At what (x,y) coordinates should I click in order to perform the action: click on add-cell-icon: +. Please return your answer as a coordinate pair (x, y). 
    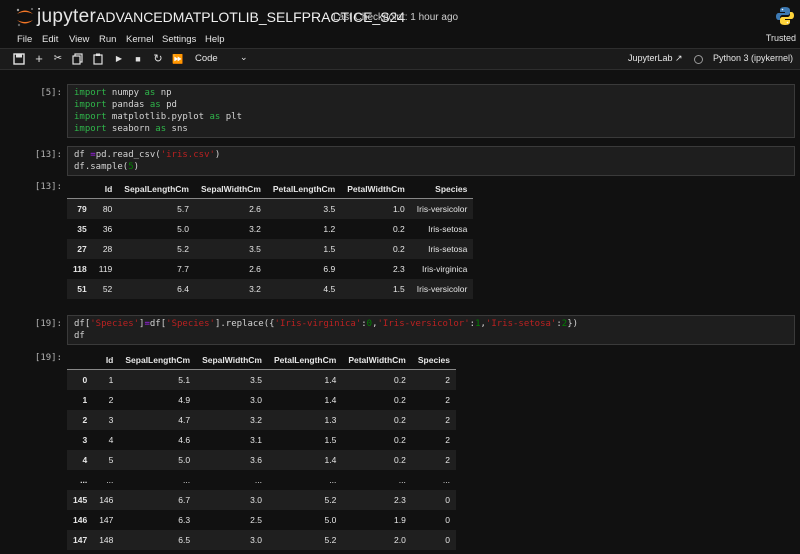
    Looking at the image, I should click on (39, 59).